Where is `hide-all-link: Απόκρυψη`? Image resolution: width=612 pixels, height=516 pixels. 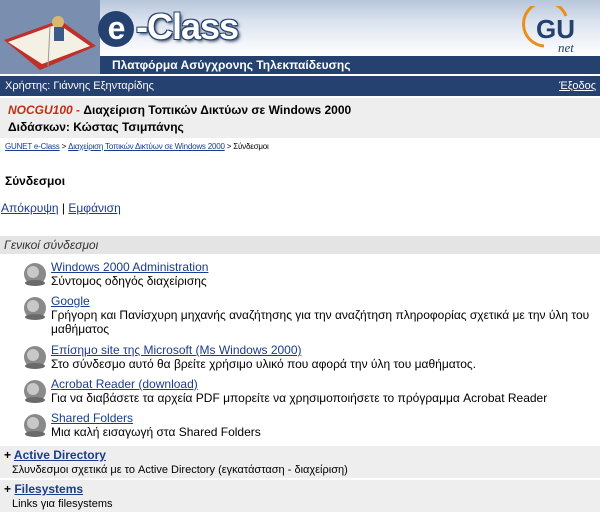
hide-all-link: Απόκρυψη is located at coordinates (30, 208).